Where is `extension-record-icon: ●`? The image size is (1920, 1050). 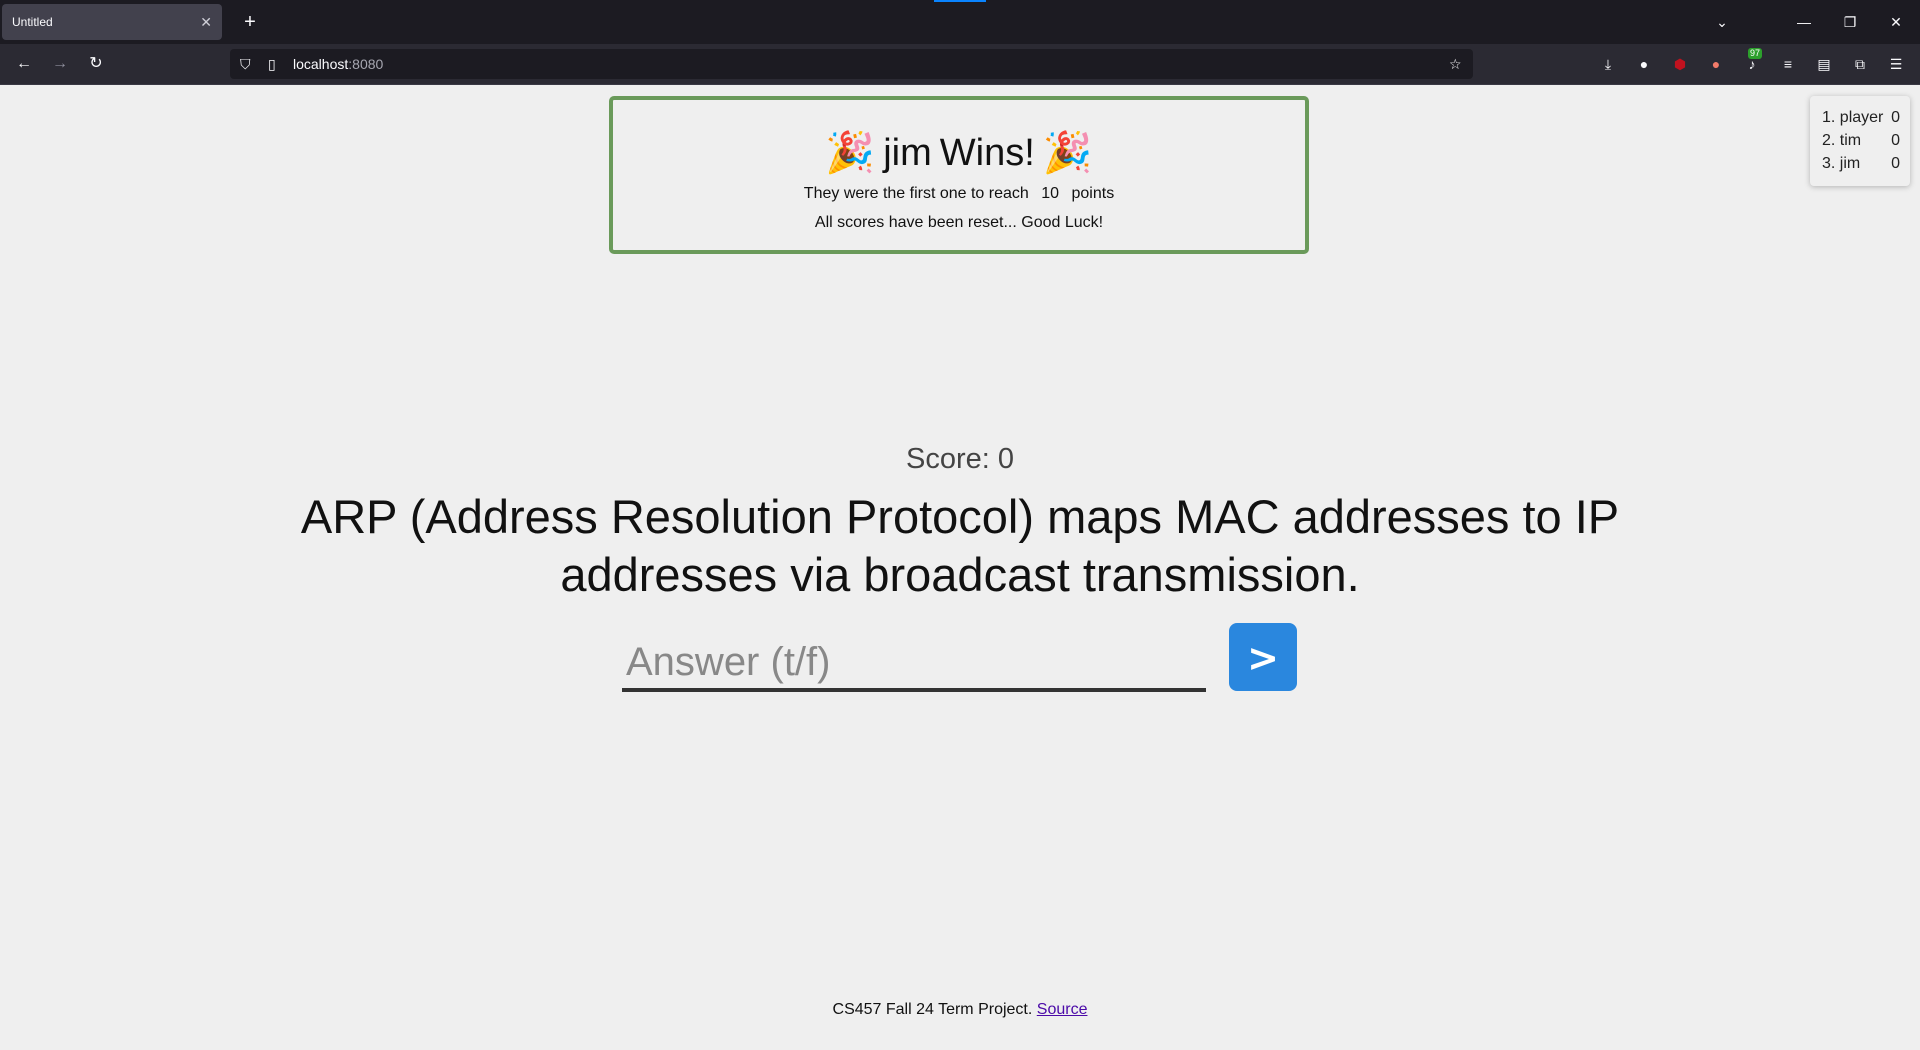
extension-record-icon: ● is located at coordinates (1716, 64).